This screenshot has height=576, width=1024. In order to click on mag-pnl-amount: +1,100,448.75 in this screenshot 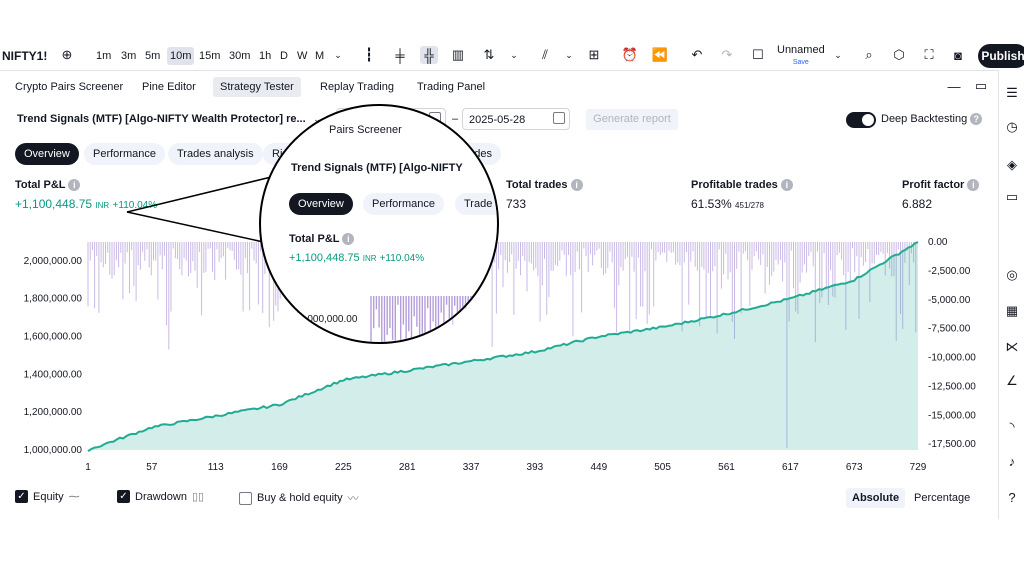, I will do `click(324, 258)`.